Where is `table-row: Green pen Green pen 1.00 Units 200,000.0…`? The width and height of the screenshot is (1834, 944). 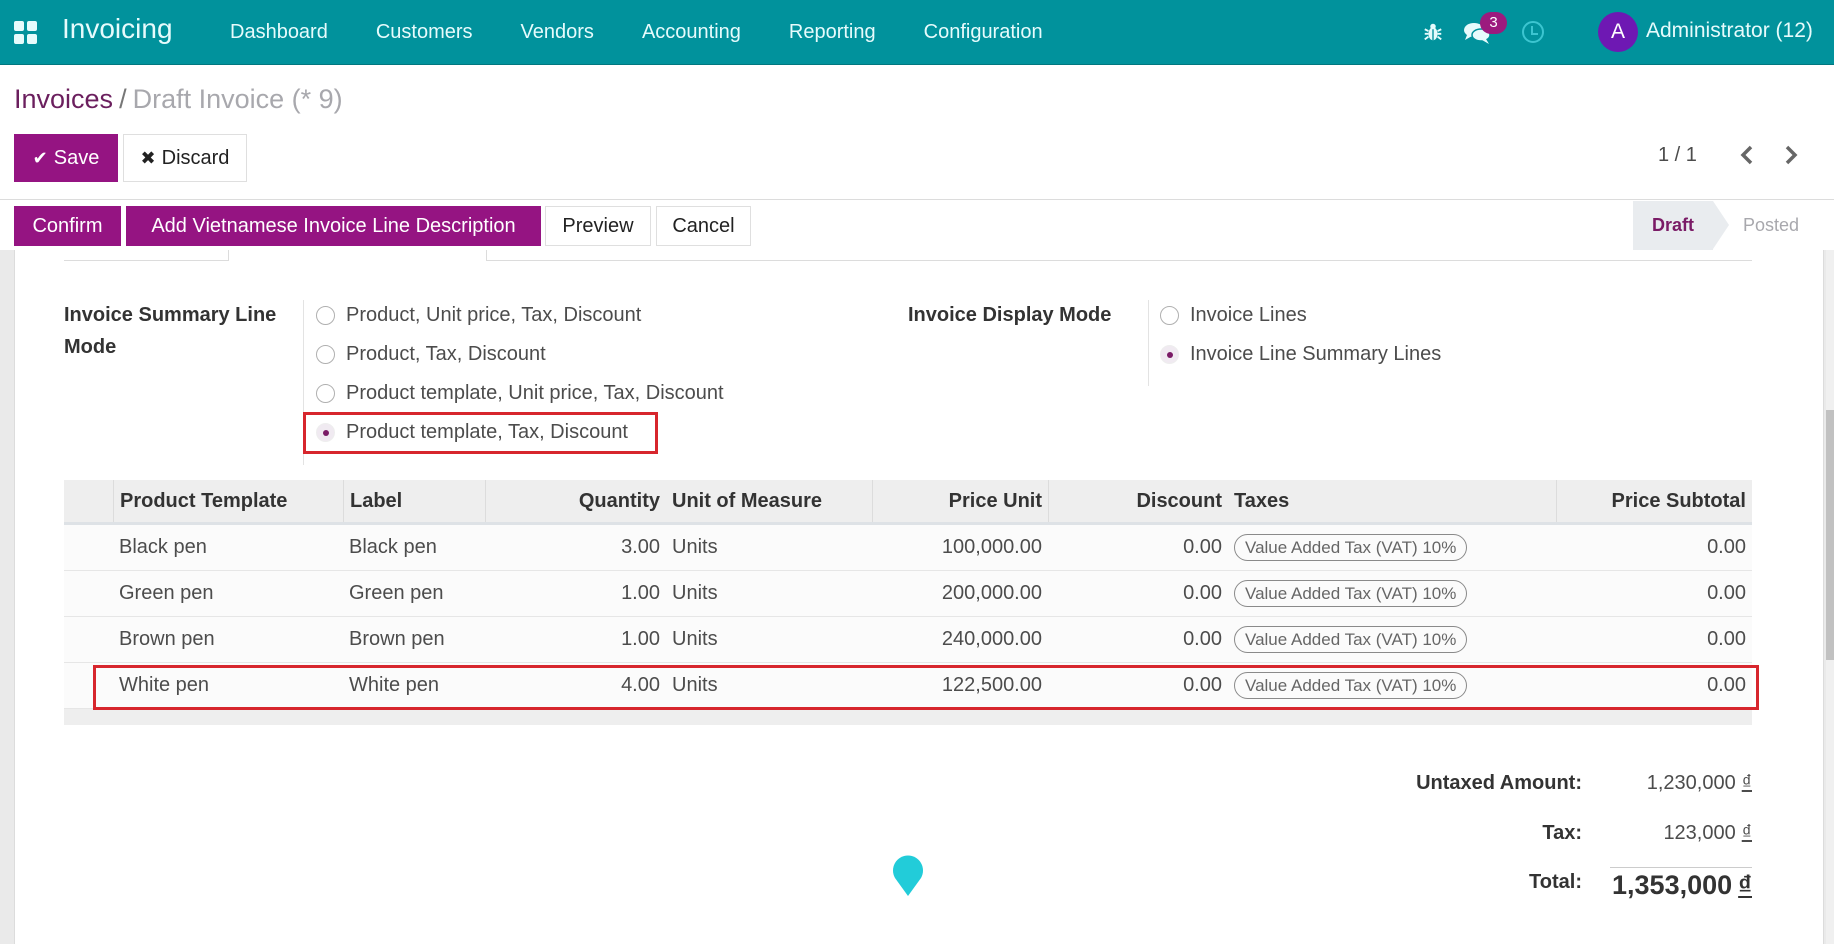
table-row: Green pen Green pen 1.00 Units 200,000.0… is located at coordinates (908, 594).